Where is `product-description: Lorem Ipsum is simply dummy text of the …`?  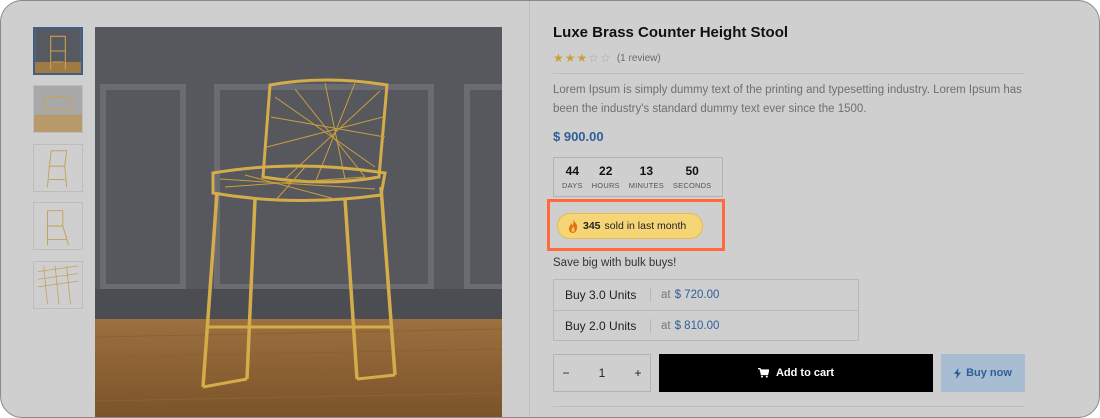 product-description: Lorem Ipsum is simply dummy text of the … is located at coordinates (787, 99).